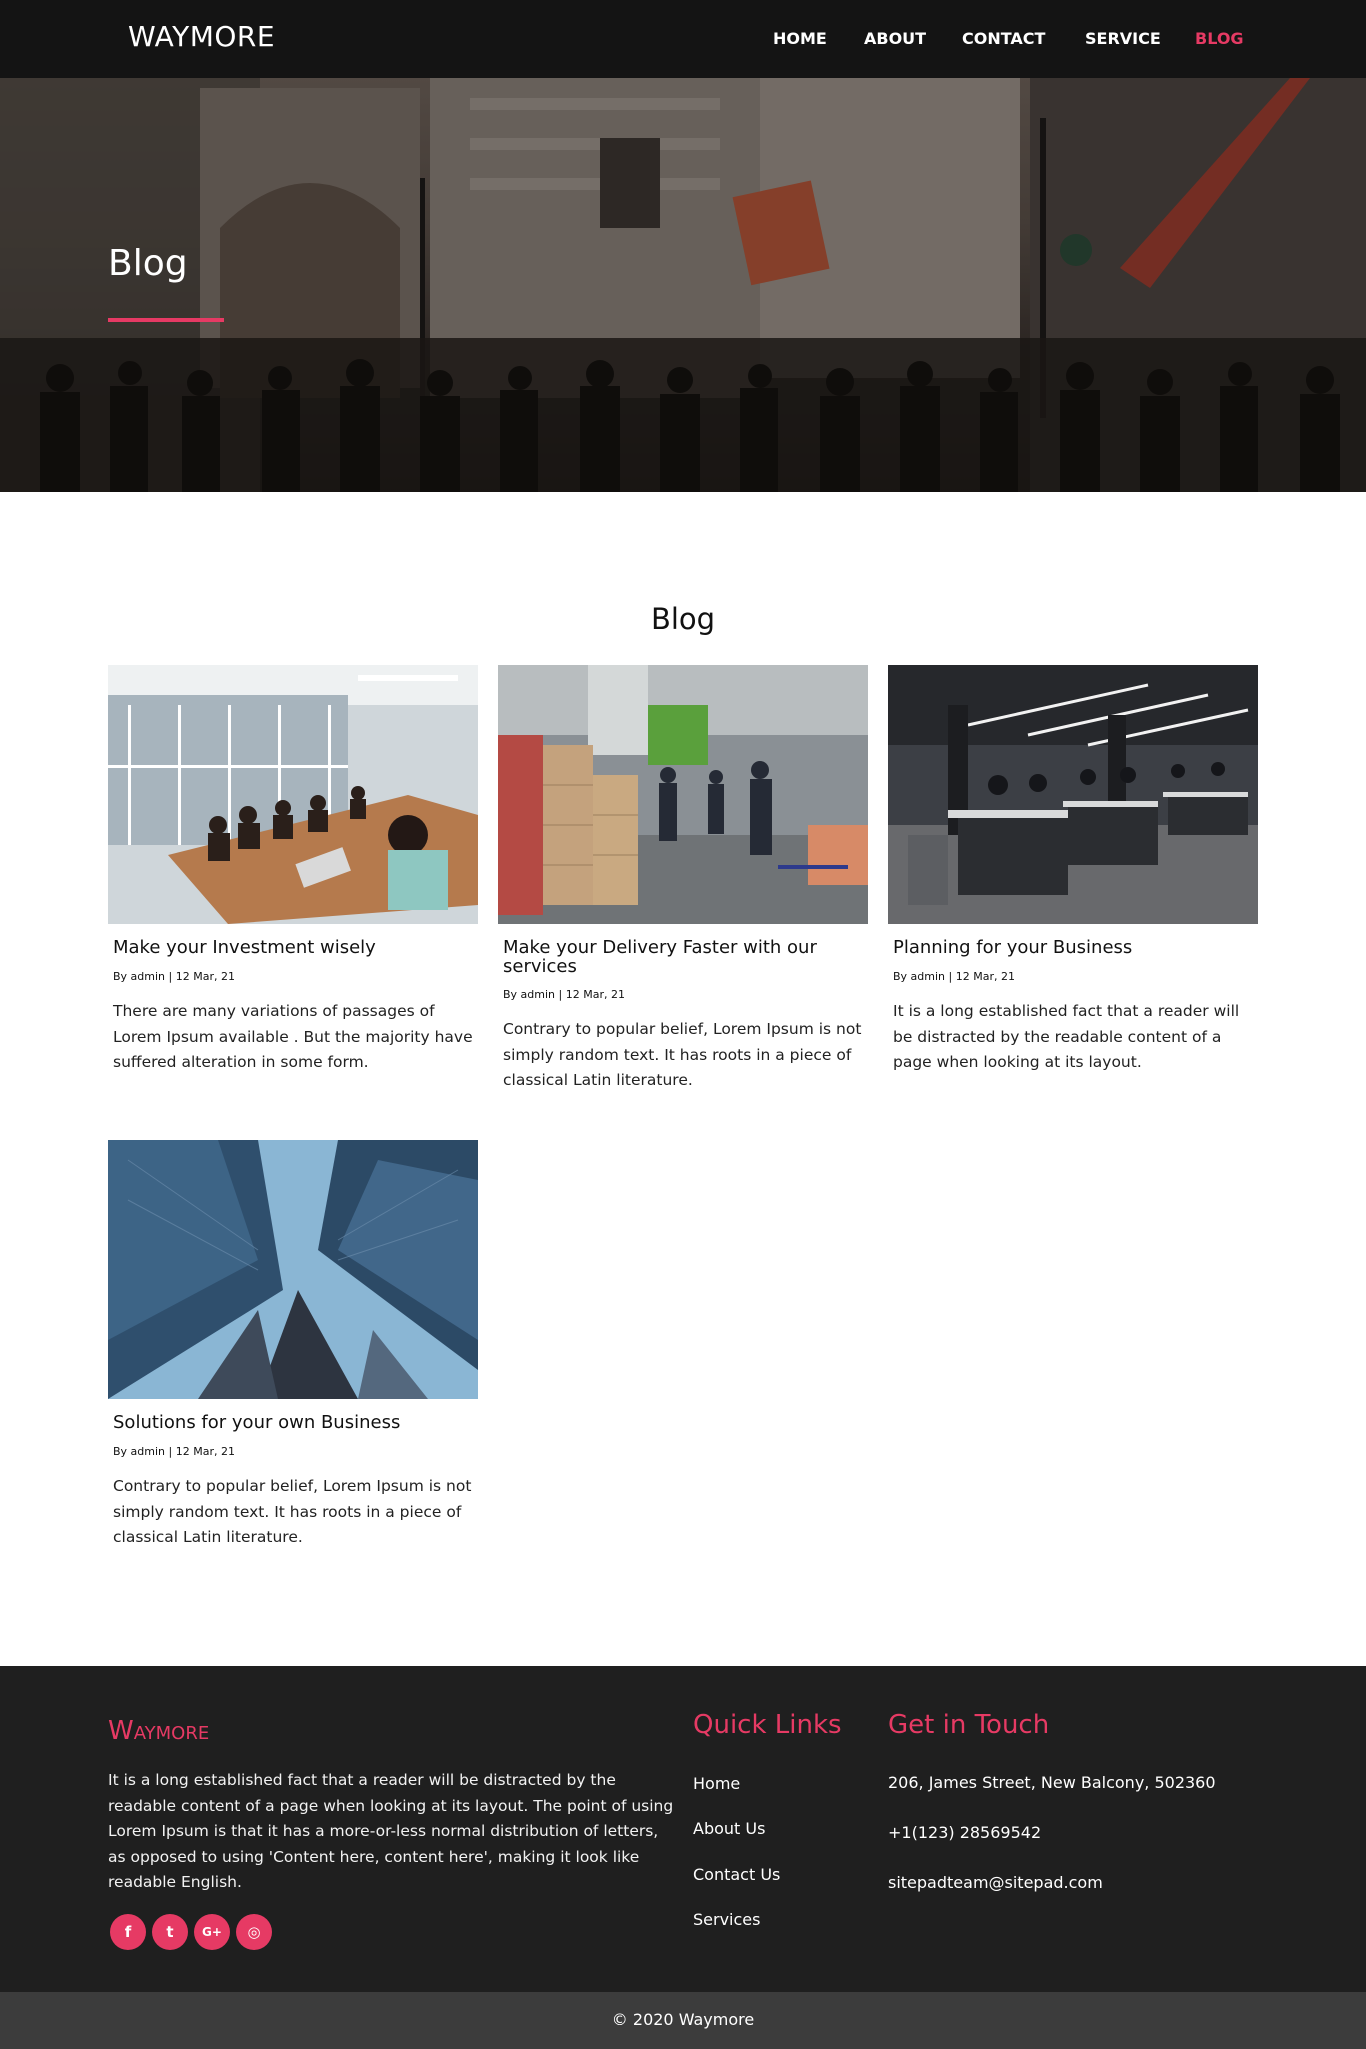 The height and width of the screenshot is (2049, 1366). What do you see at coordinates (964, 1832) in the screenshot?
I see `contact-phone: +1(123) 28569542` at bounding box center [964, 1832].